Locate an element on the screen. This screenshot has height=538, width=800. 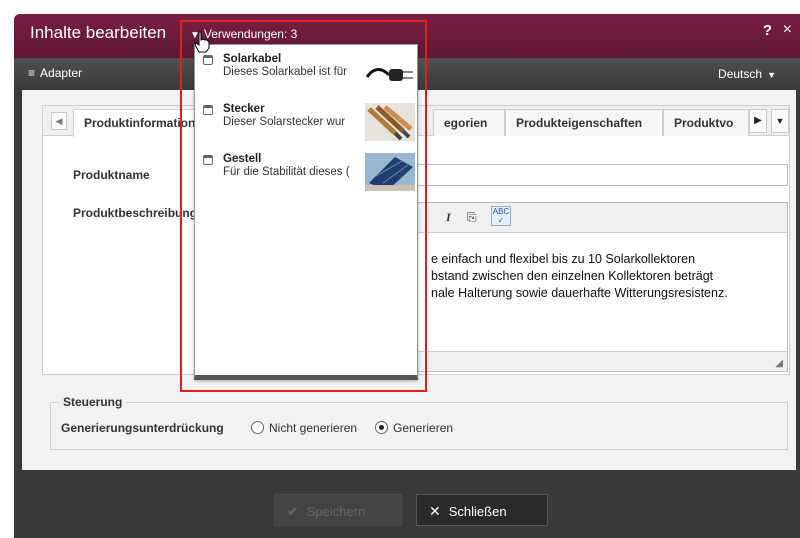
adapter-label: Adapter is located at coordinates (61, 73).